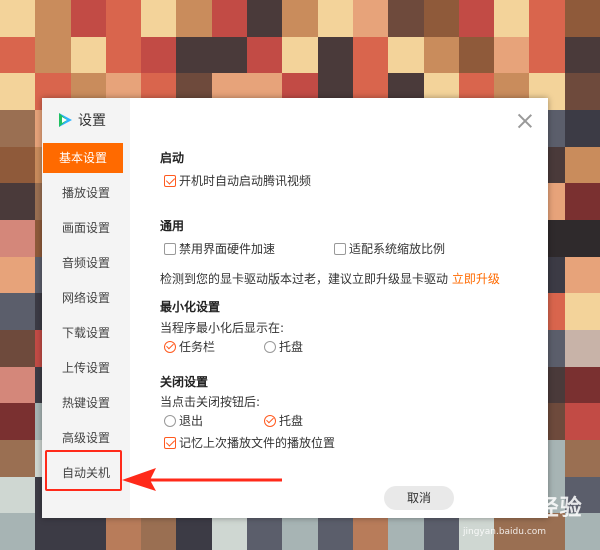  I want to click on tencent-video-logo-icon, so click(65, 120).